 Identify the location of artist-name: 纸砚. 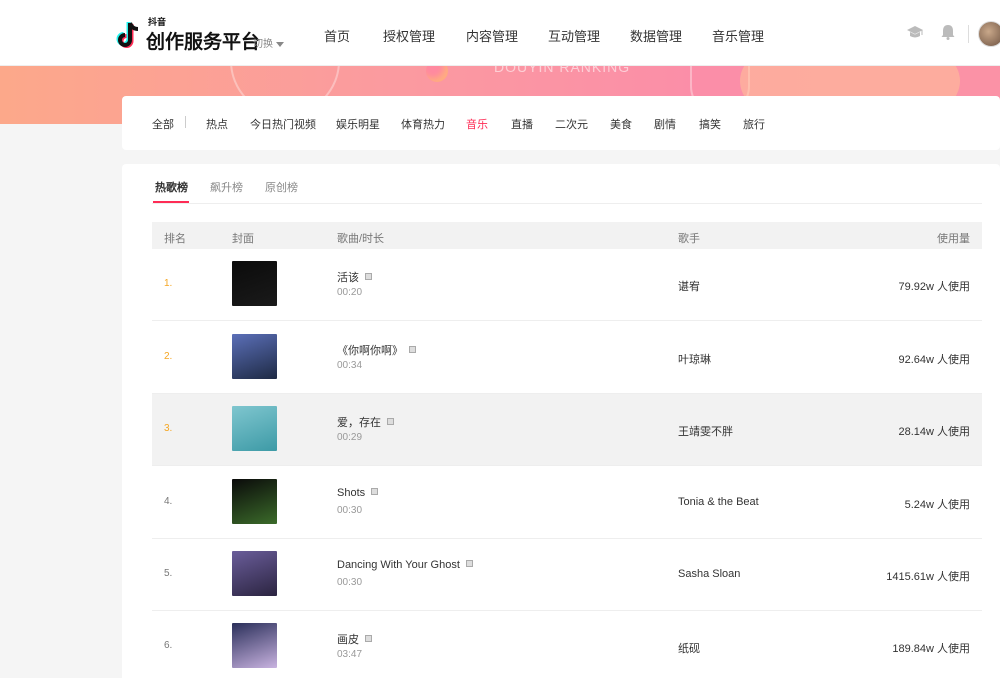
(689, 649).